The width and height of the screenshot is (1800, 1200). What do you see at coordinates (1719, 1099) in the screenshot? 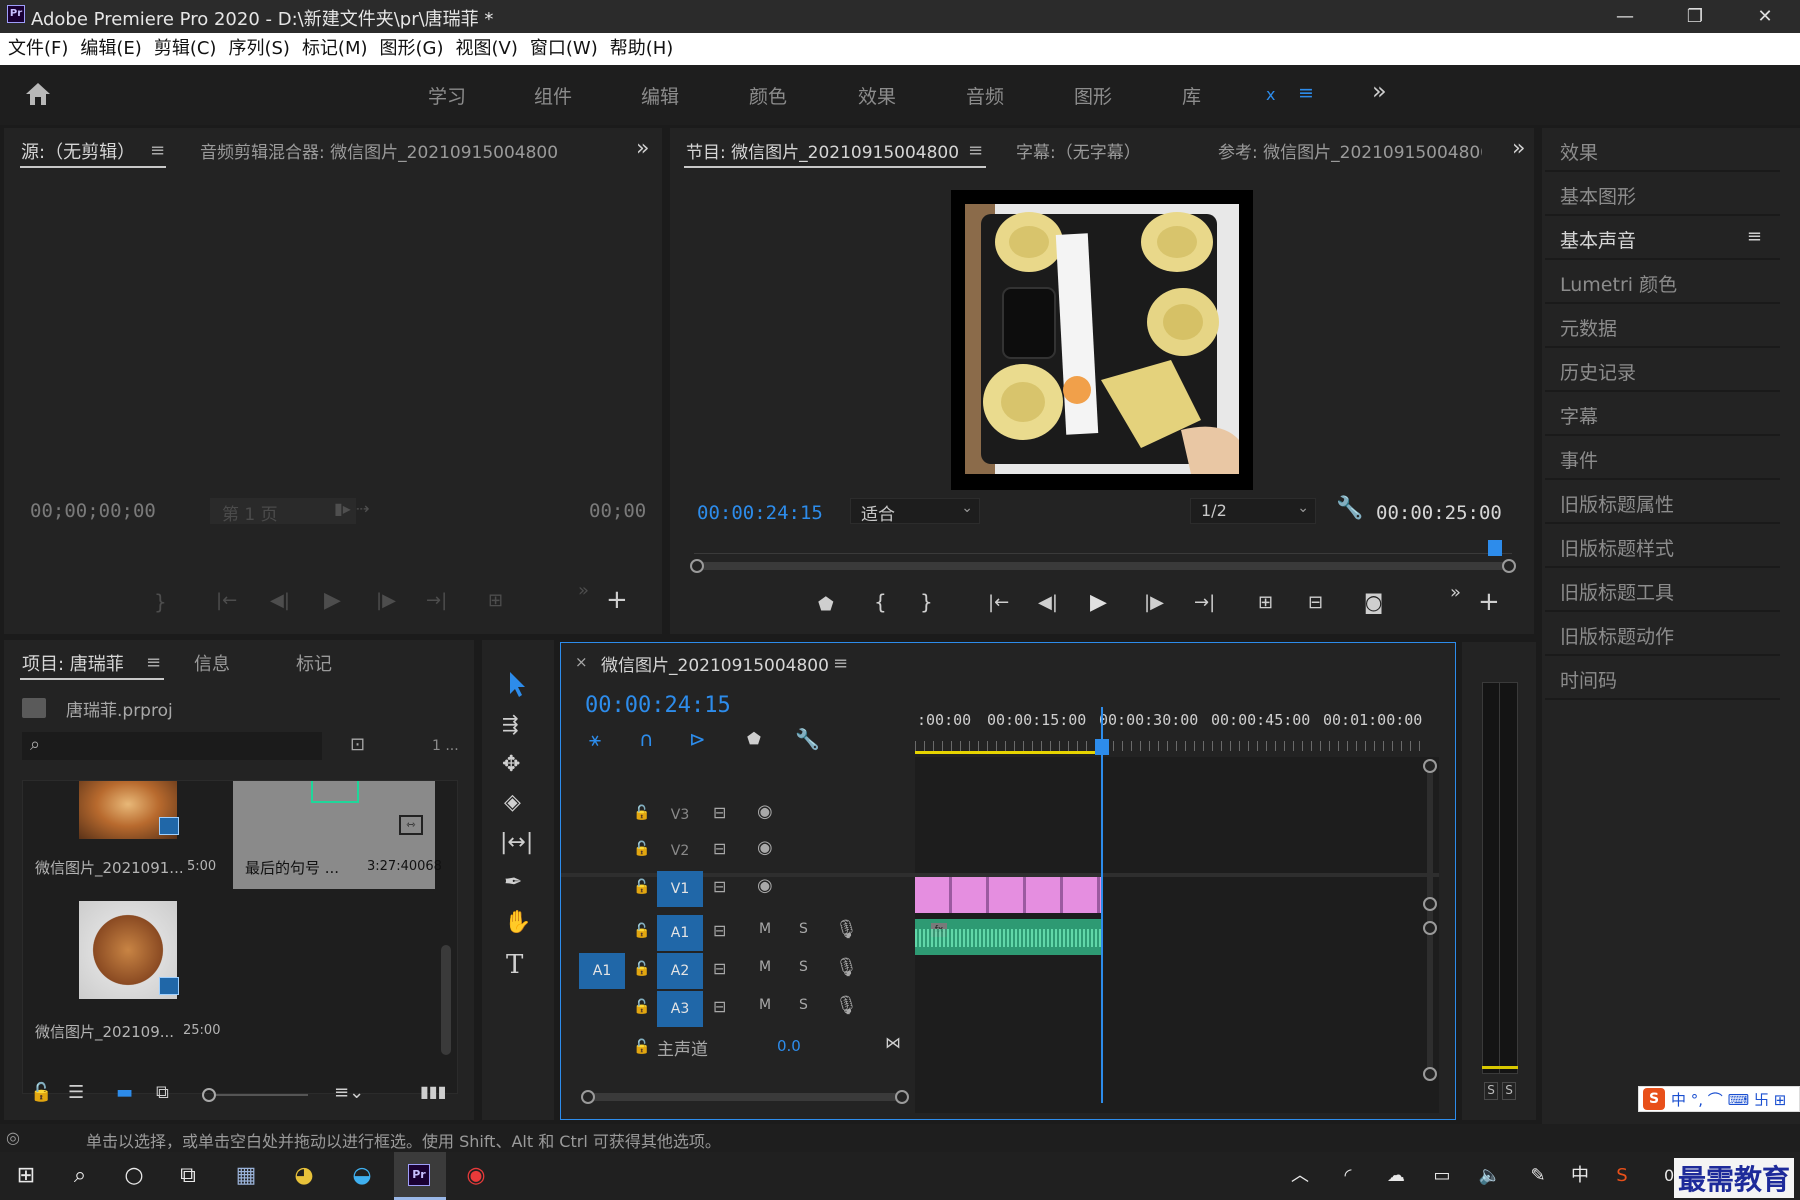
I see `ime-toolbar: S 中 °, ⌒ ⌨ 卐 ⊞` at bounding box center [1719, 1099].